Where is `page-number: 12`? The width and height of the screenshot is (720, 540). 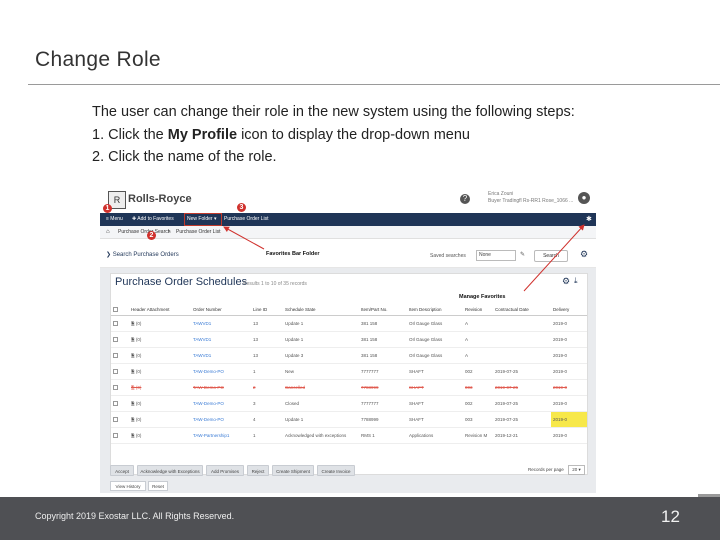
page-number: 12 is located at coordinates (670, 516).